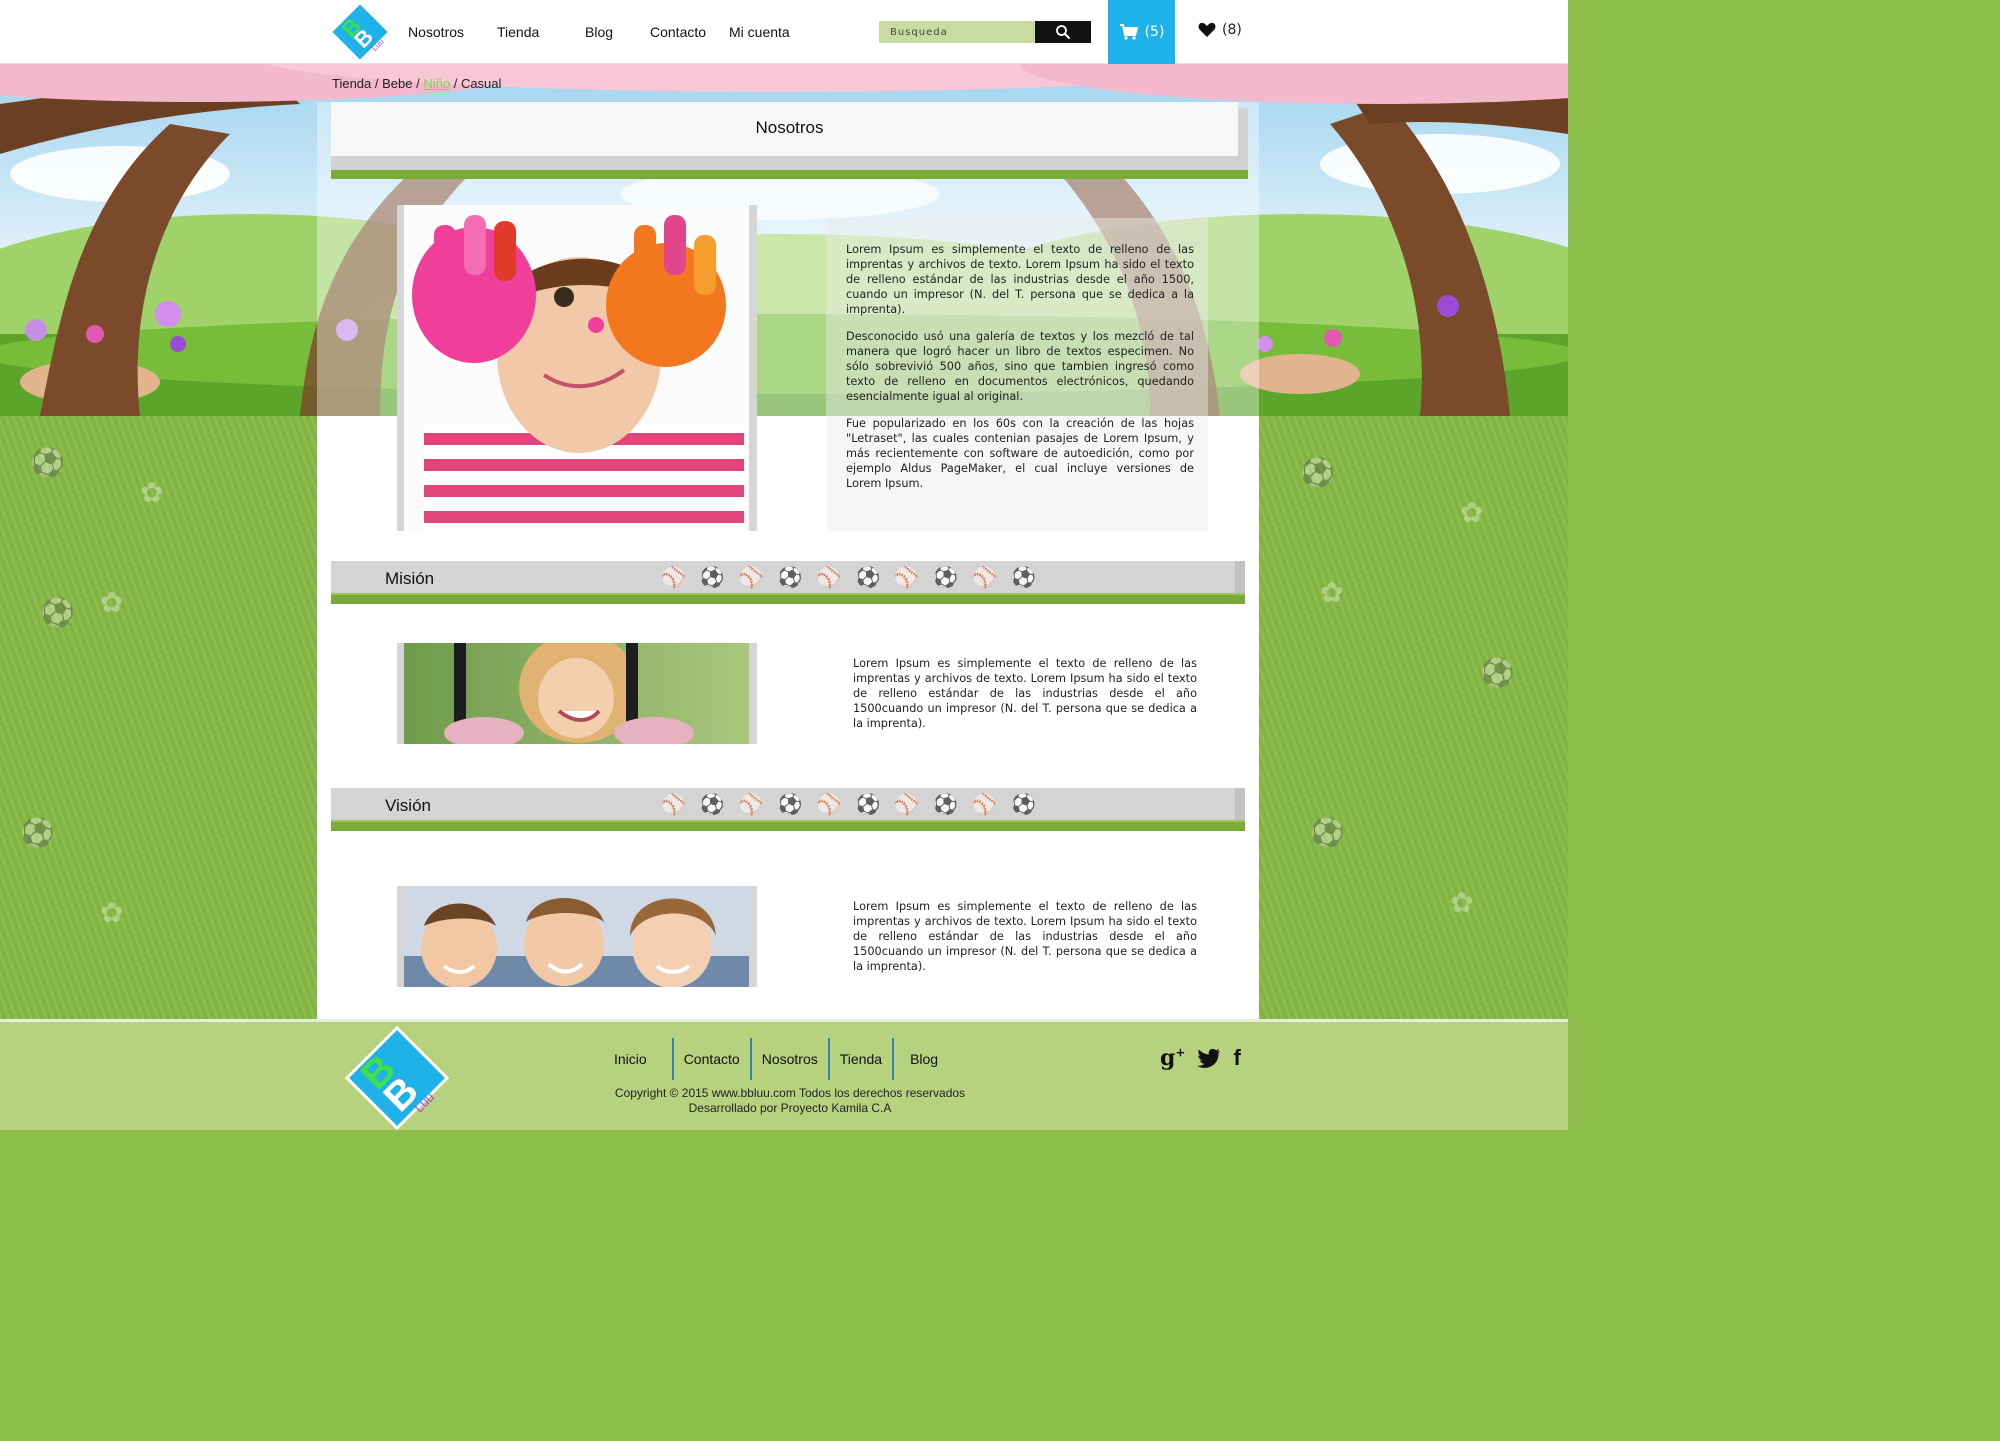 This screenshot has width=2000, height=1441. I want to click on breadcrumb-tienda: Tienda, so click(351, 83).